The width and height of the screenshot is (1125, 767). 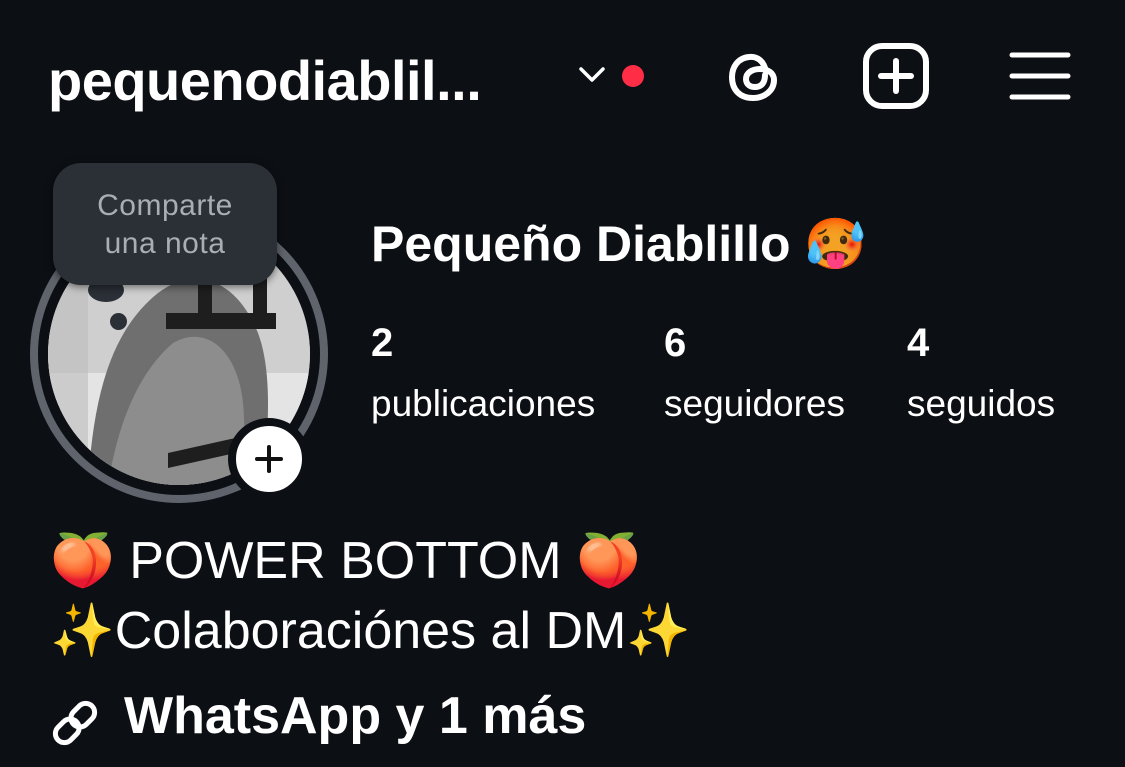 I want to click on link-icon, so click(x=75, y=723).